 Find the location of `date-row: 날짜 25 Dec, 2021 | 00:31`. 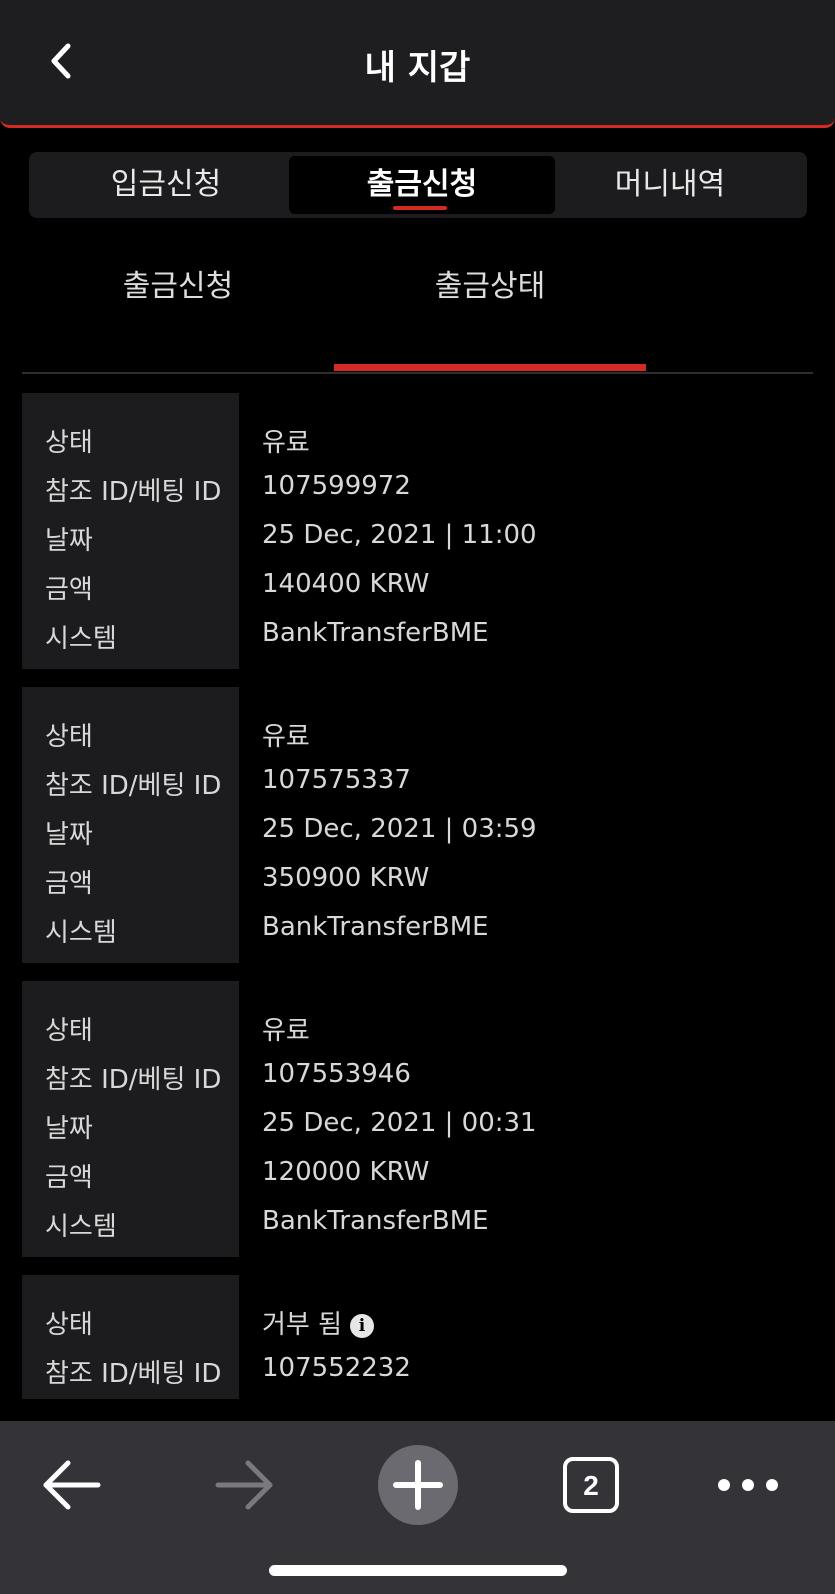

date-row: 날짜 25 Dec, 2021 | 00:31 is located at coordinates (417, 1132).